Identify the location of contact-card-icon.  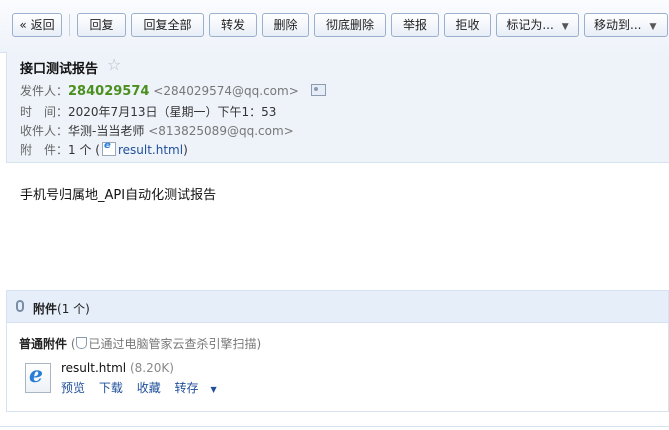
(318, 90).